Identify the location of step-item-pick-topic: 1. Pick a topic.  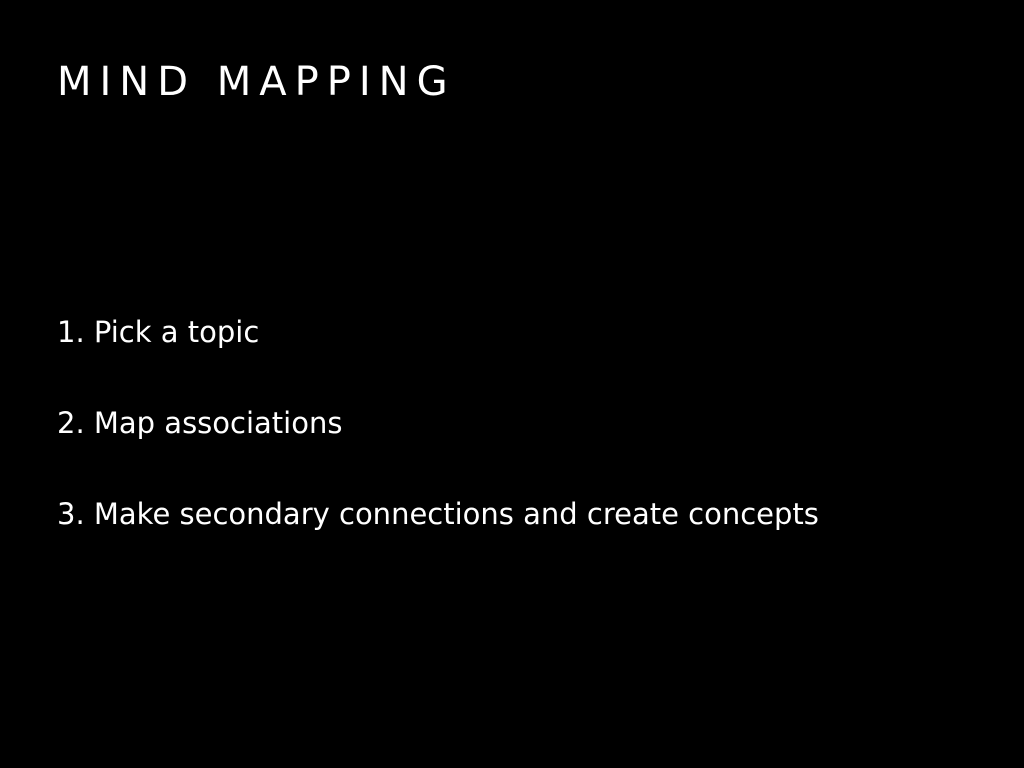
(158, 332).